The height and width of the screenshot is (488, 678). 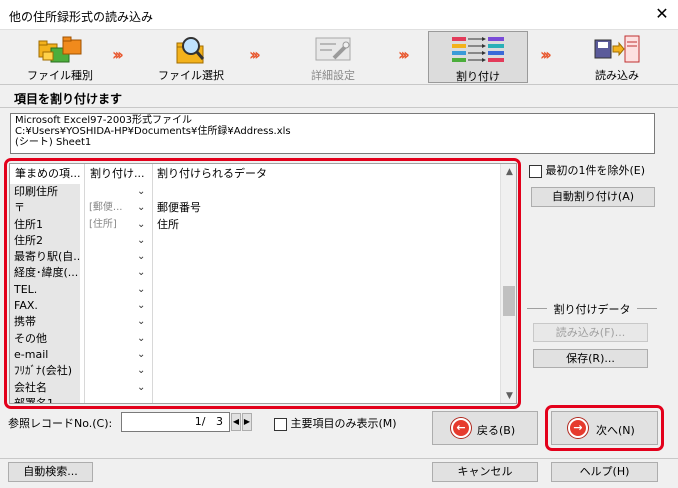 What do you see at coordinates (81, 17) in the screenshot?
I see `window-title: 他の住所録形式の読み込み` at bounding box center [81, 17].